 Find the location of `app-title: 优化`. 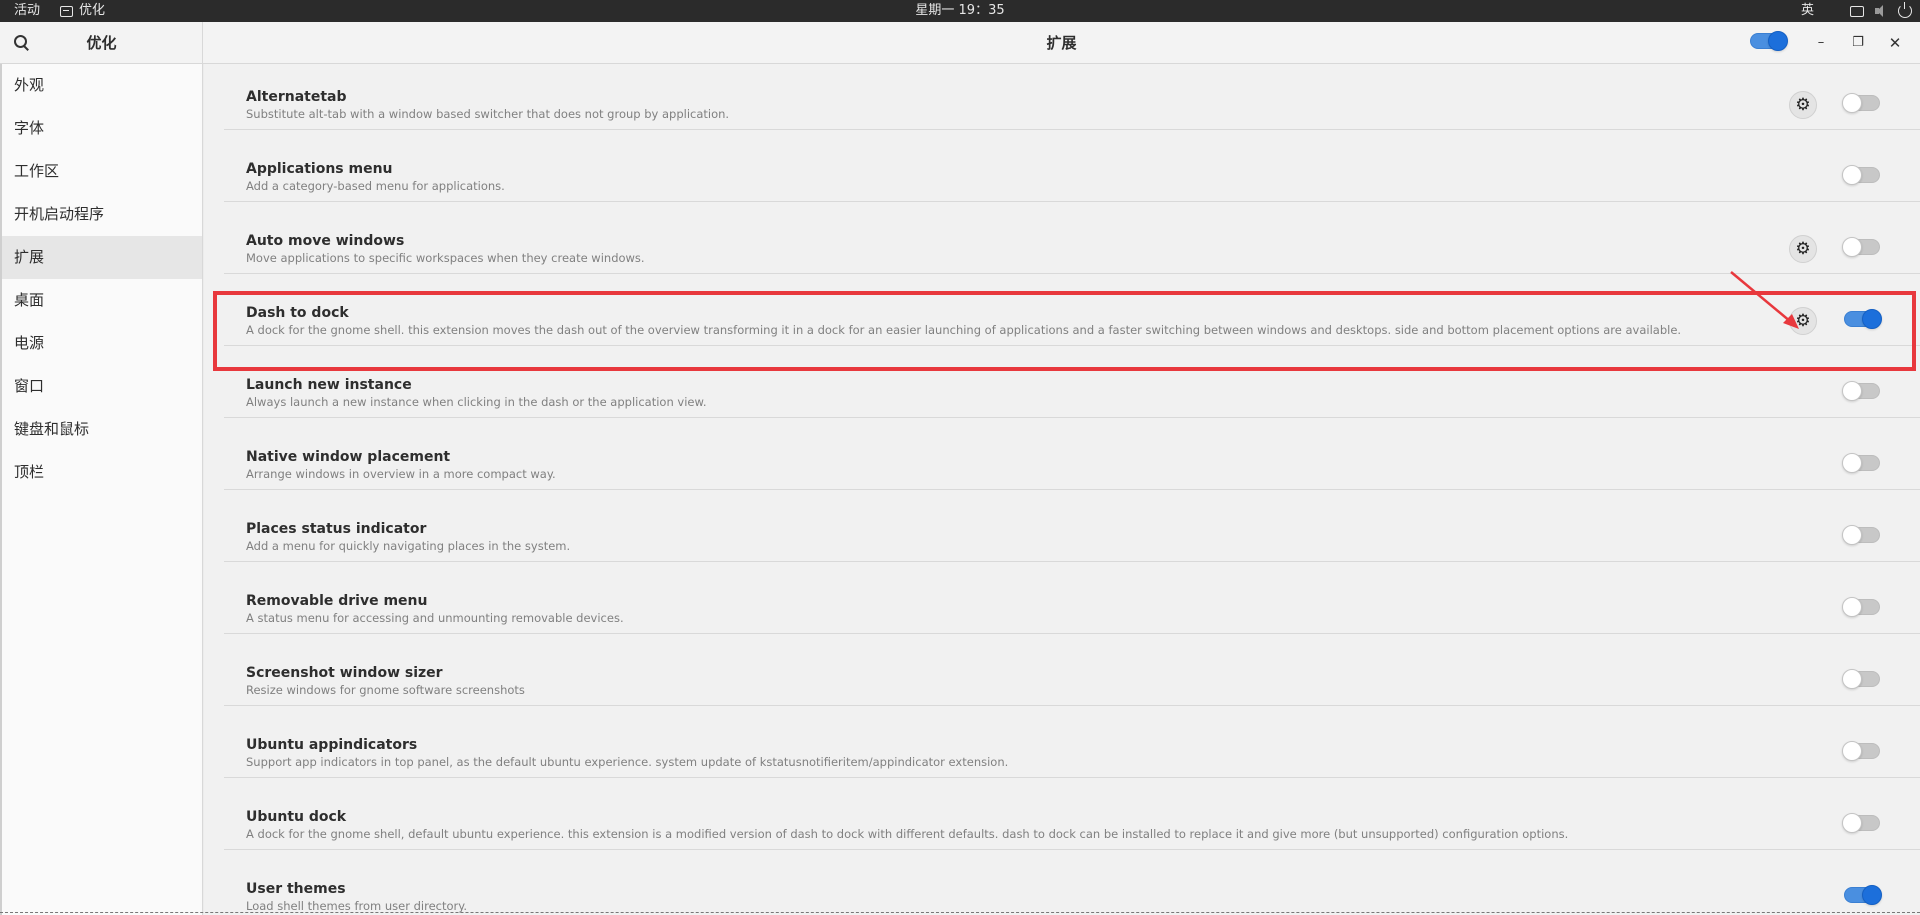

app-title: 优化 is located at coordinates (101, 43).